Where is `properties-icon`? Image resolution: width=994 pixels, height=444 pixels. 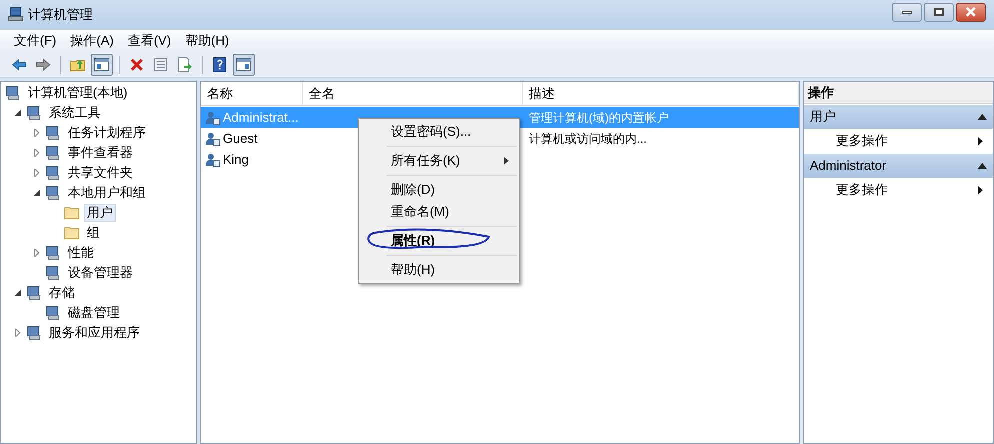
properties-icon is located at coordinates (161, 64).